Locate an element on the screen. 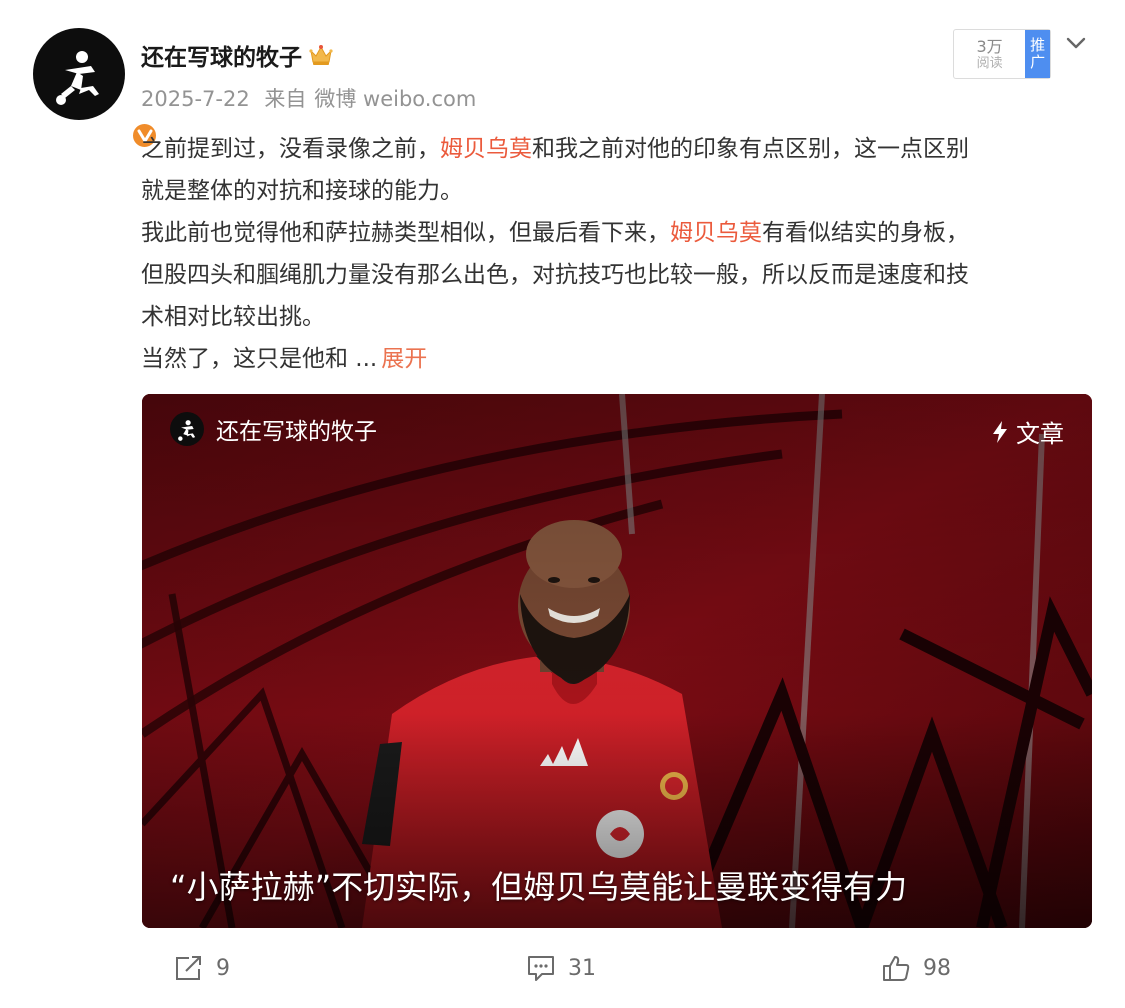  paragraph-2-cont: 但股四头和腘绳肌力量没有那么出色，对抗技巧也比较一般，所以反而是速度和技 is located at coordinates (555, 275).